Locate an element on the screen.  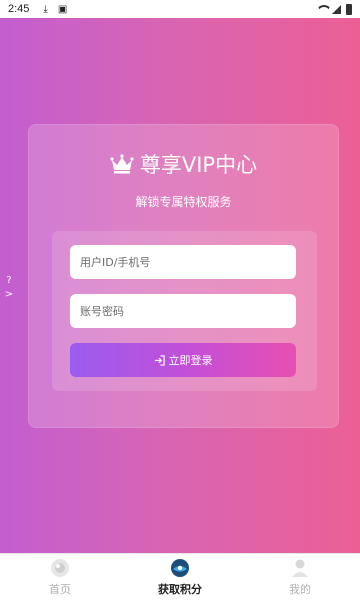
nav-label-points: 获取积分 is located at coordinates (180, 589).